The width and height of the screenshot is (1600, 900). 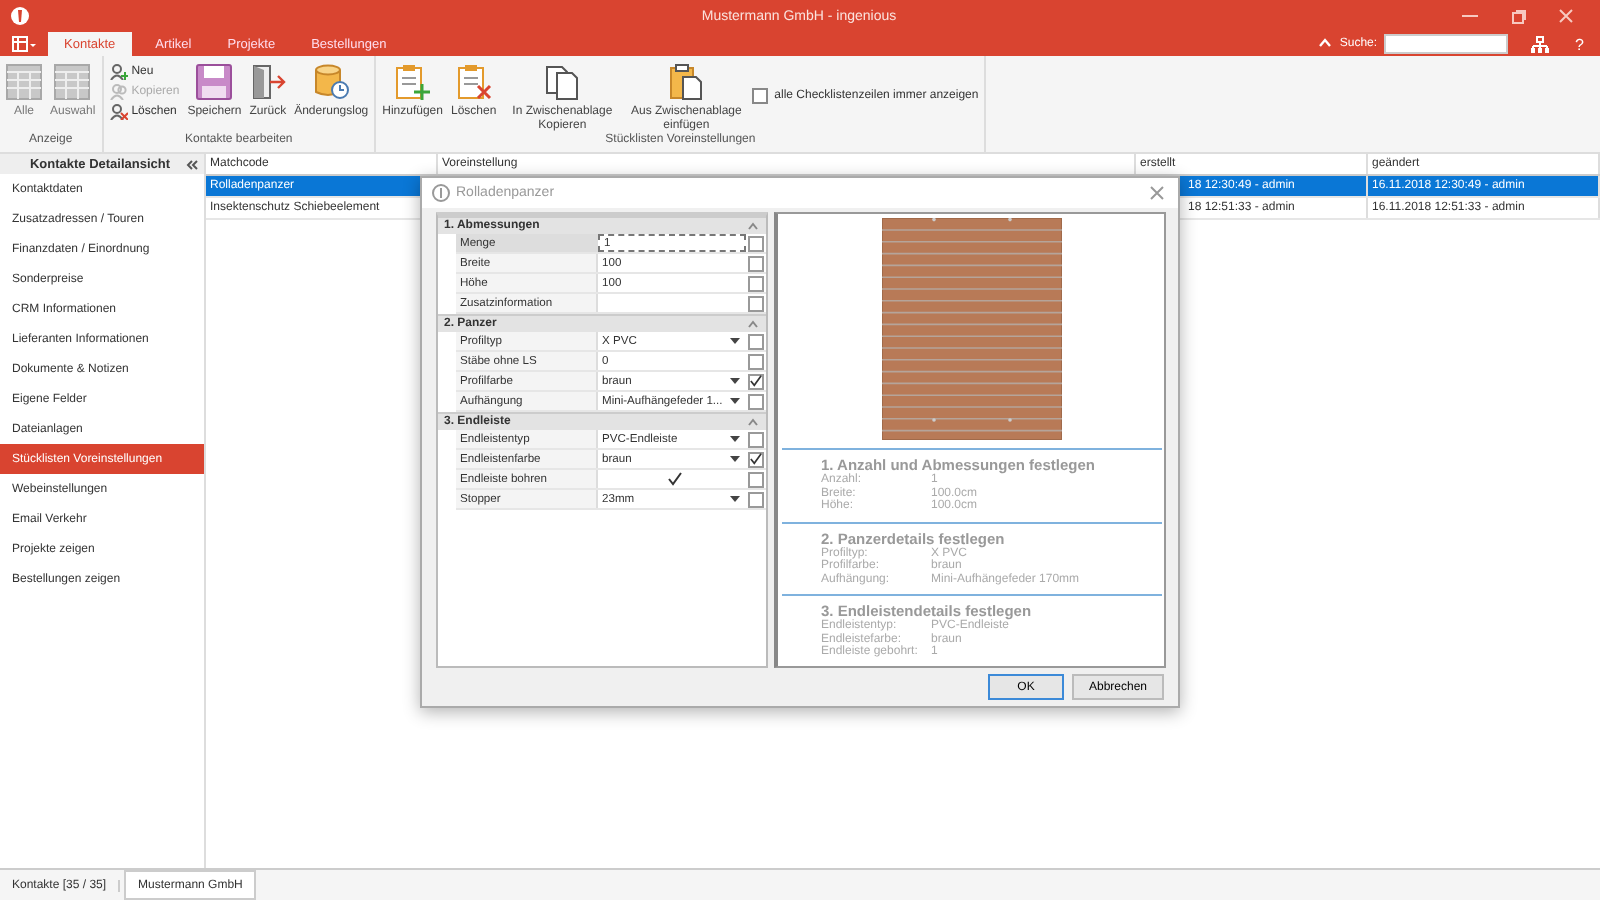 What do you see at coordinates (1324, 43) in the screenshot?
I see `collapse-caret-icon` at bounding box center [1324, 43].